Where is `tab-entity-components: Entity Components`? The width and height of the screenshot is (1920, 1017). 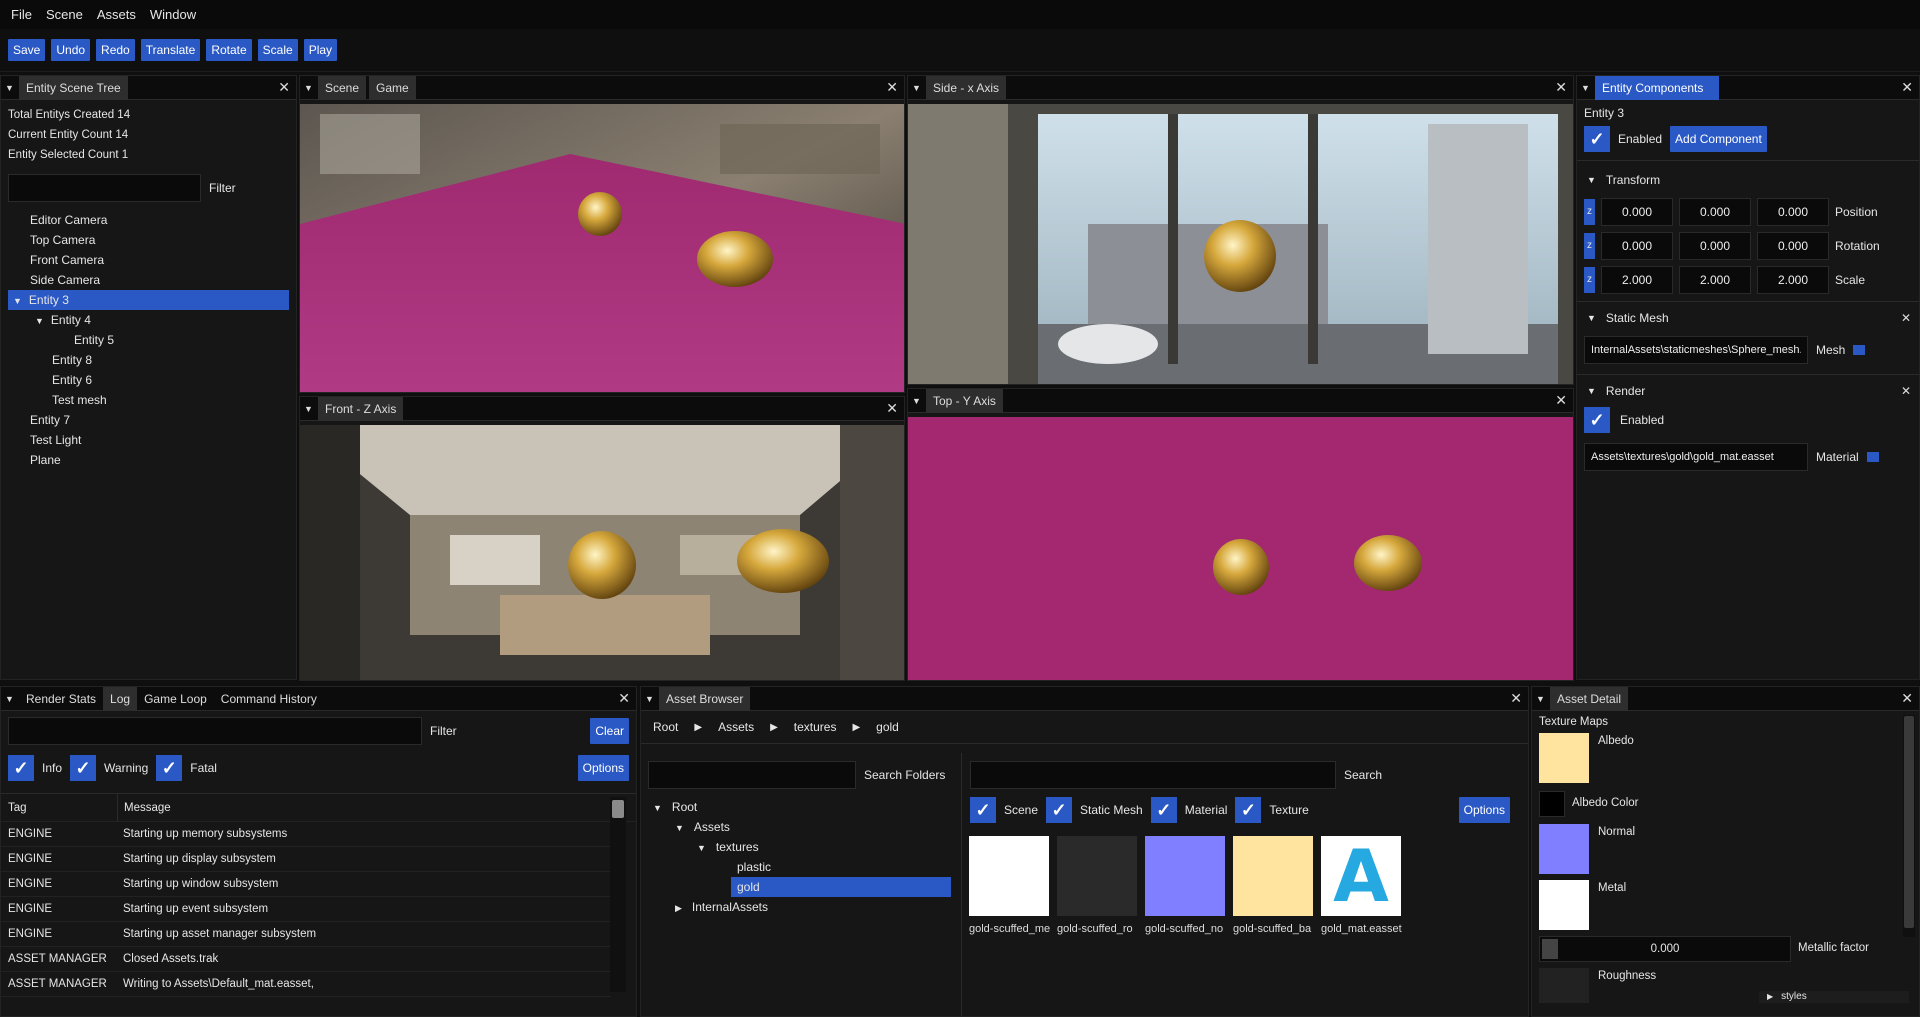
tab-entity-components: Entity Components is located at coordinates (1657, 88).